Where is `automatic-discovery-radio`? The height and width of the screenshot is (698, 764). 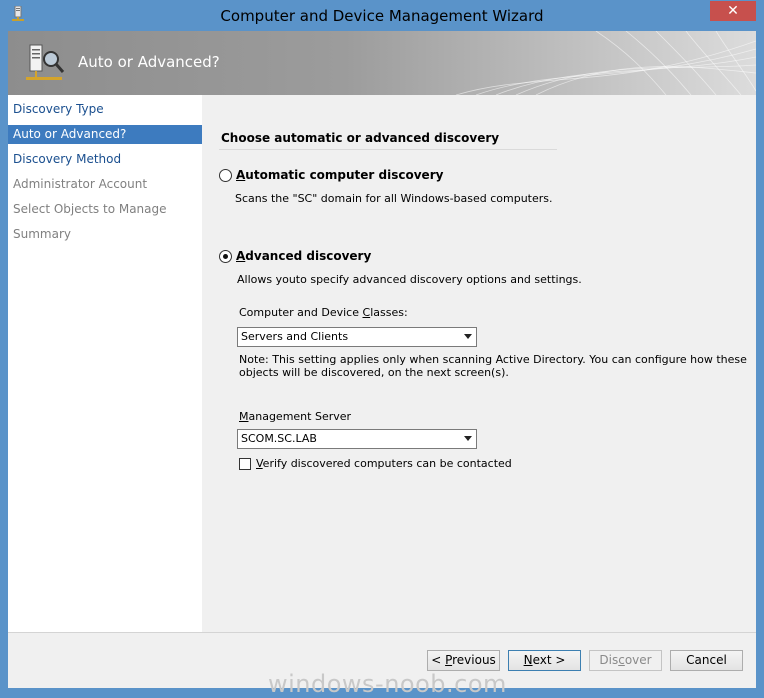
automatic-discovery-radio is located at coordinates (225, 175).